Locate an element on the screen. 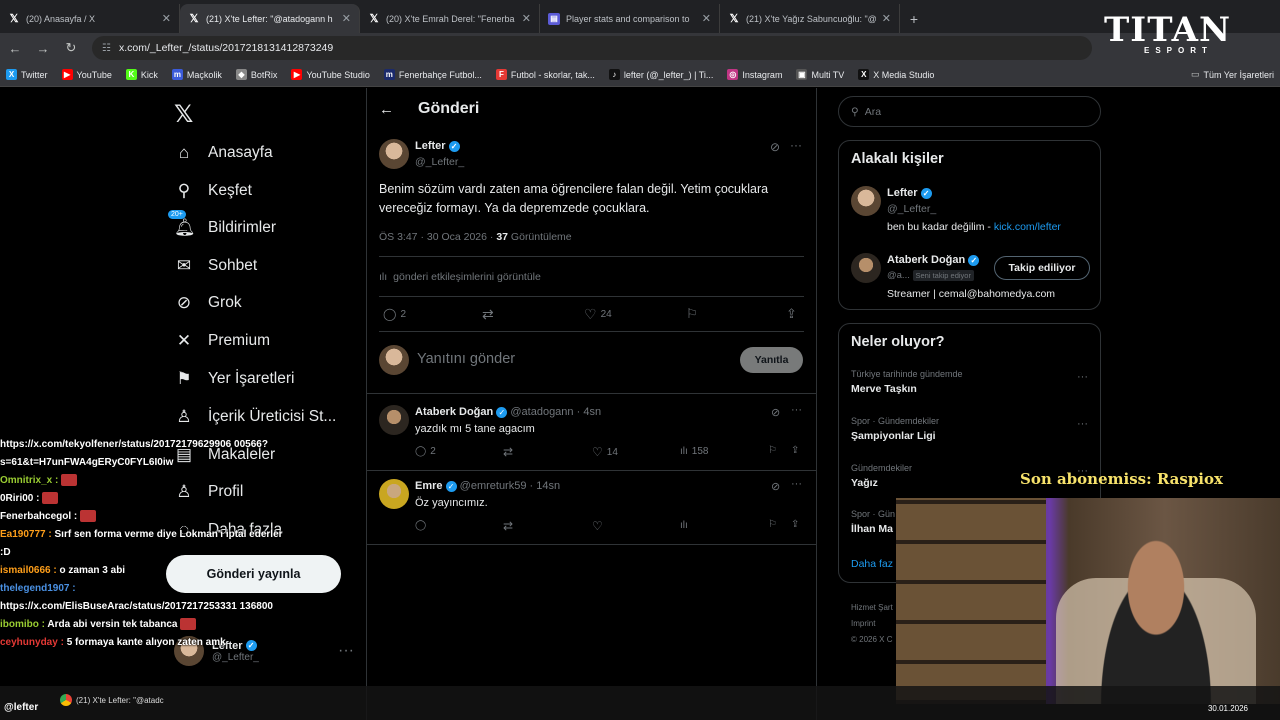 The image size is (1280, 720). reply-button: ◯ is located at coordinates (422, 525).